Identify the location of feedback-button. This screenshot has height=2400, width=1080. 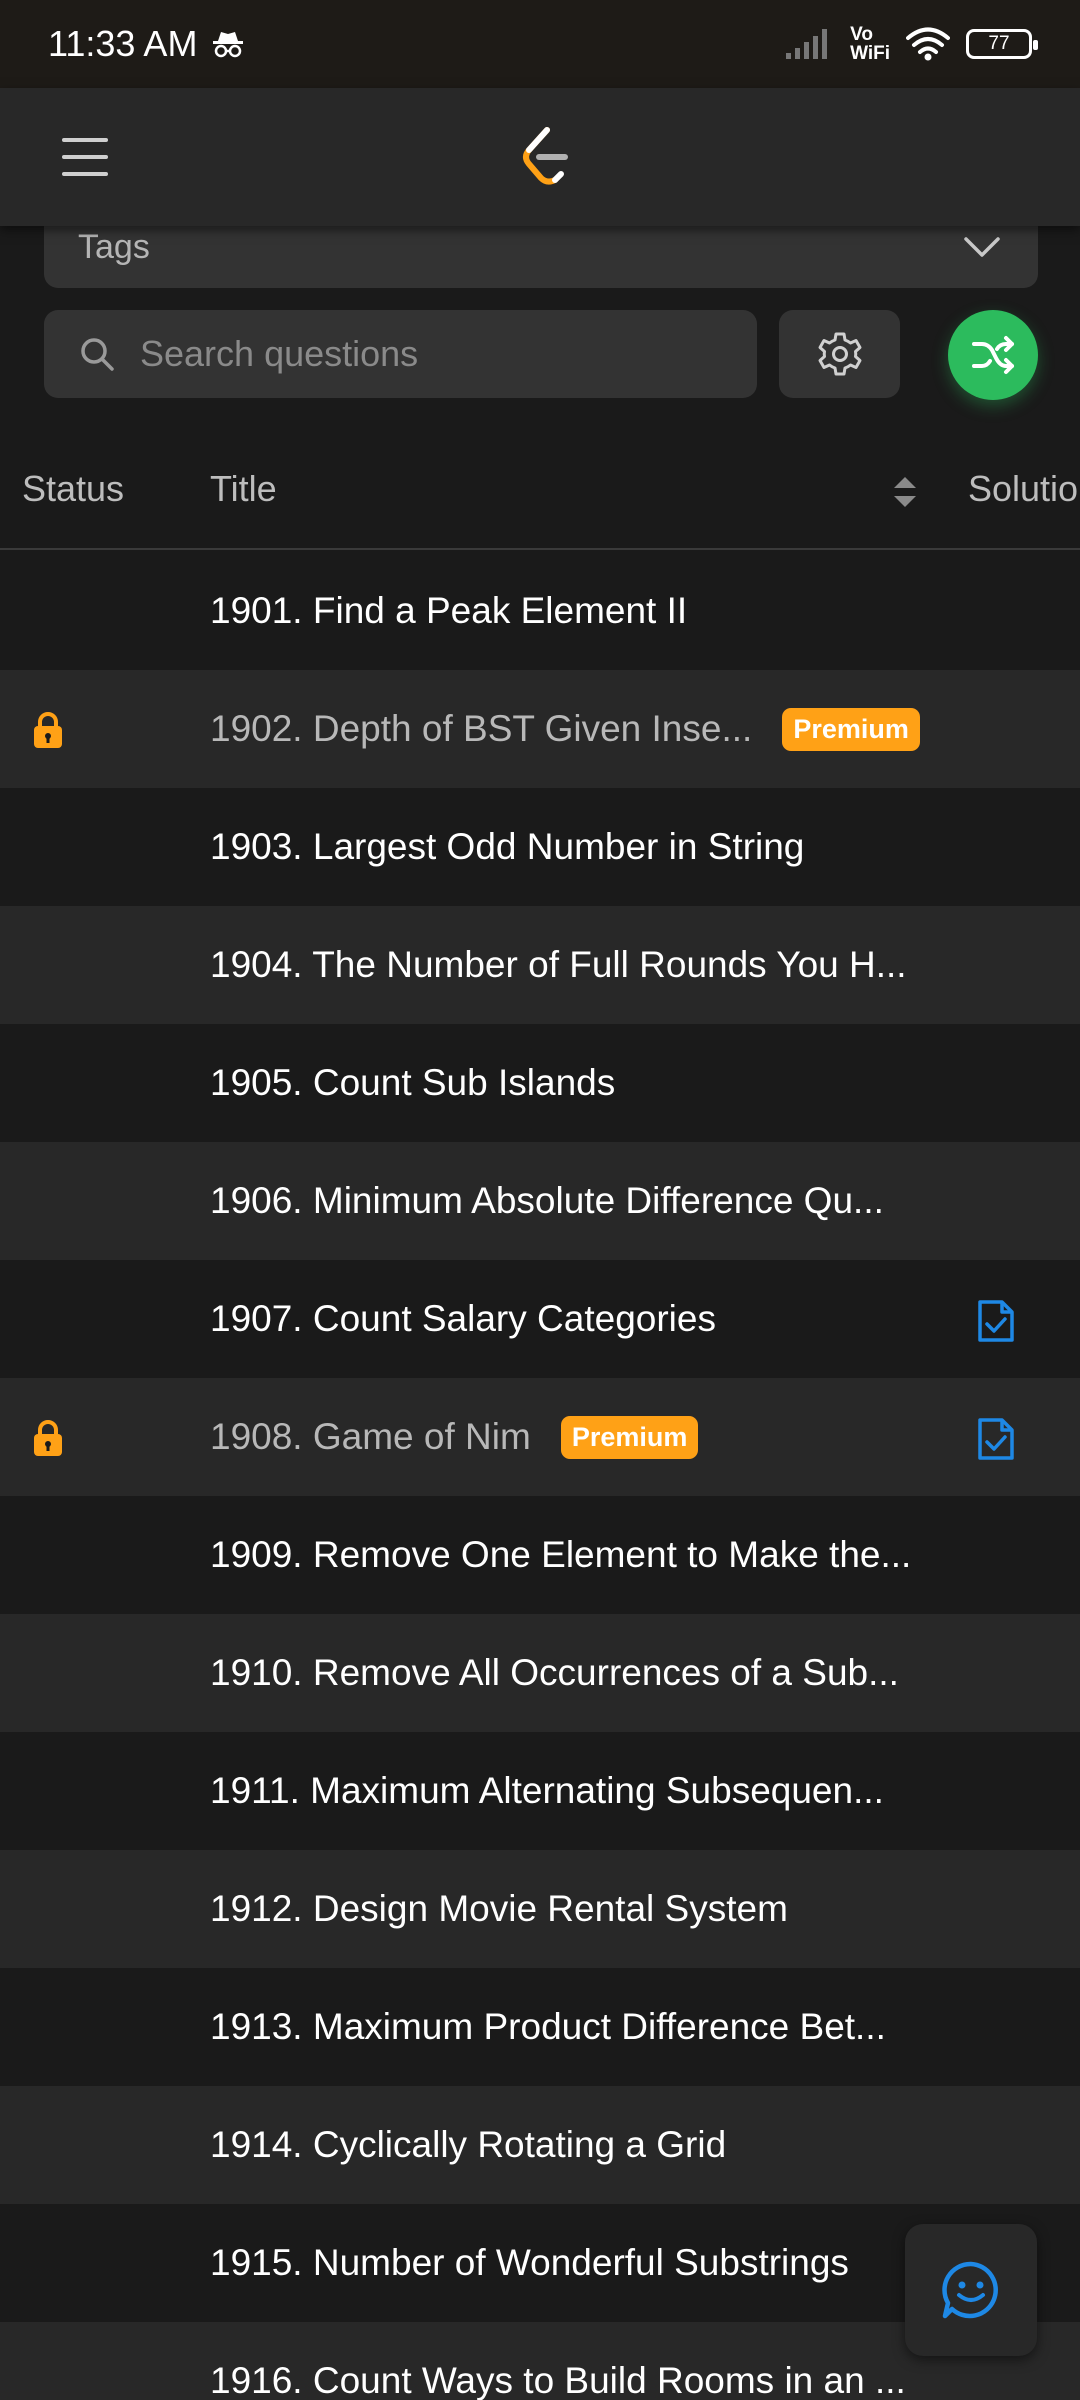
(971, 2290).